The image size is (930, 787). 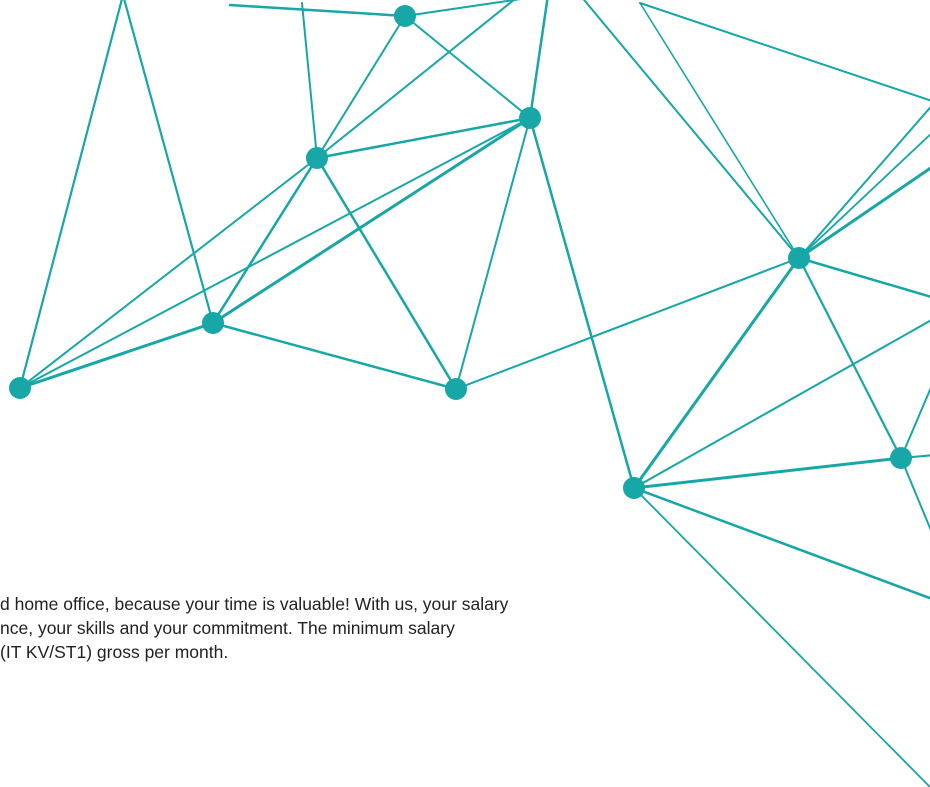 I want to click on body-text-line-3: (IT KV/ST1) gross per month., so click(x=114, y=652).